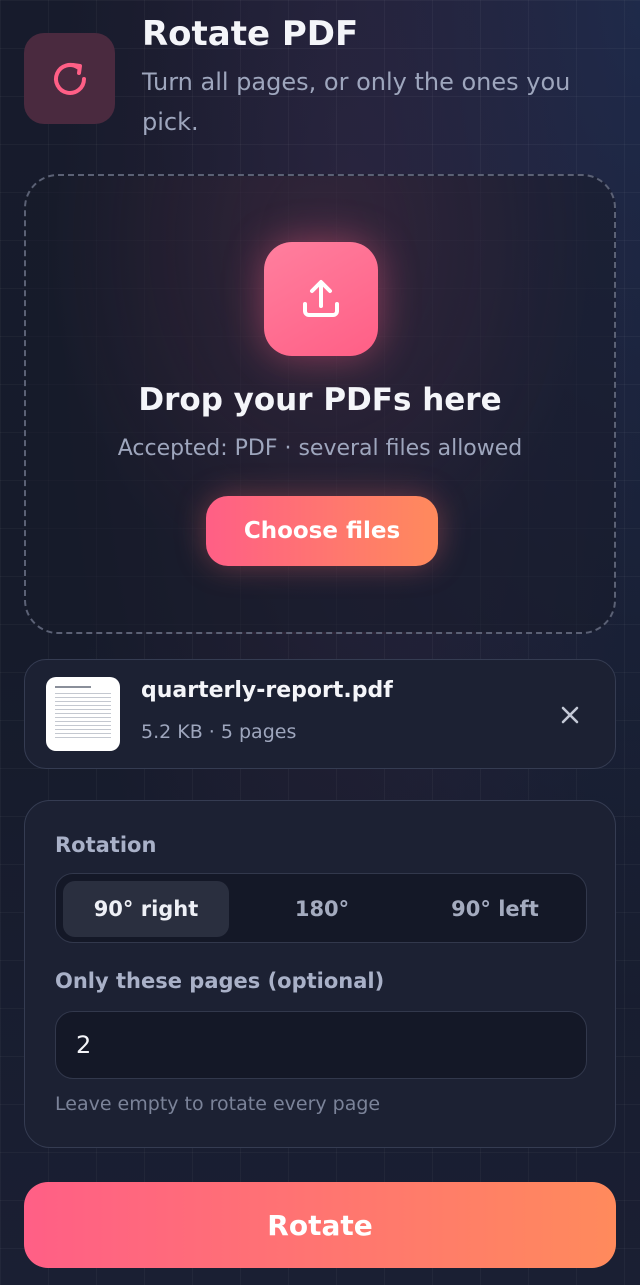 Image resolution: width=640 pixels, height=1285 pixels. Describe the element at coordinates (218, 1104) in the screenshot. I see `pages-hint: Leave empty to rotate every page` at that location.